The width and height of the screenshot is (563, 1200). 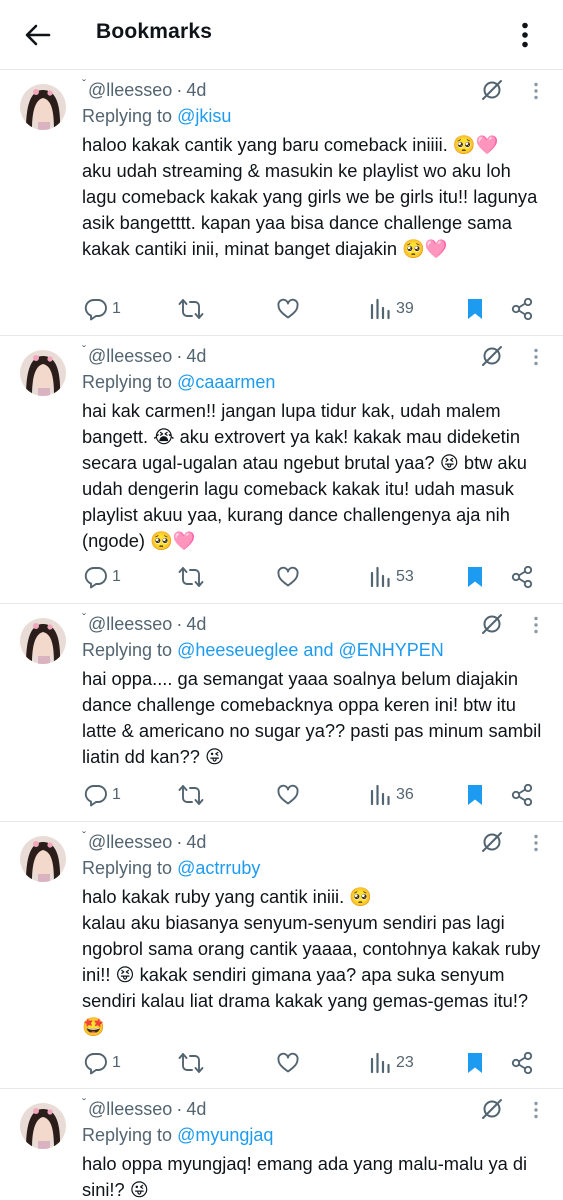 What do you see at coordinates (405, 576) in the screenshot?
I see `views-count: 53` at bounding box center [405, 576].